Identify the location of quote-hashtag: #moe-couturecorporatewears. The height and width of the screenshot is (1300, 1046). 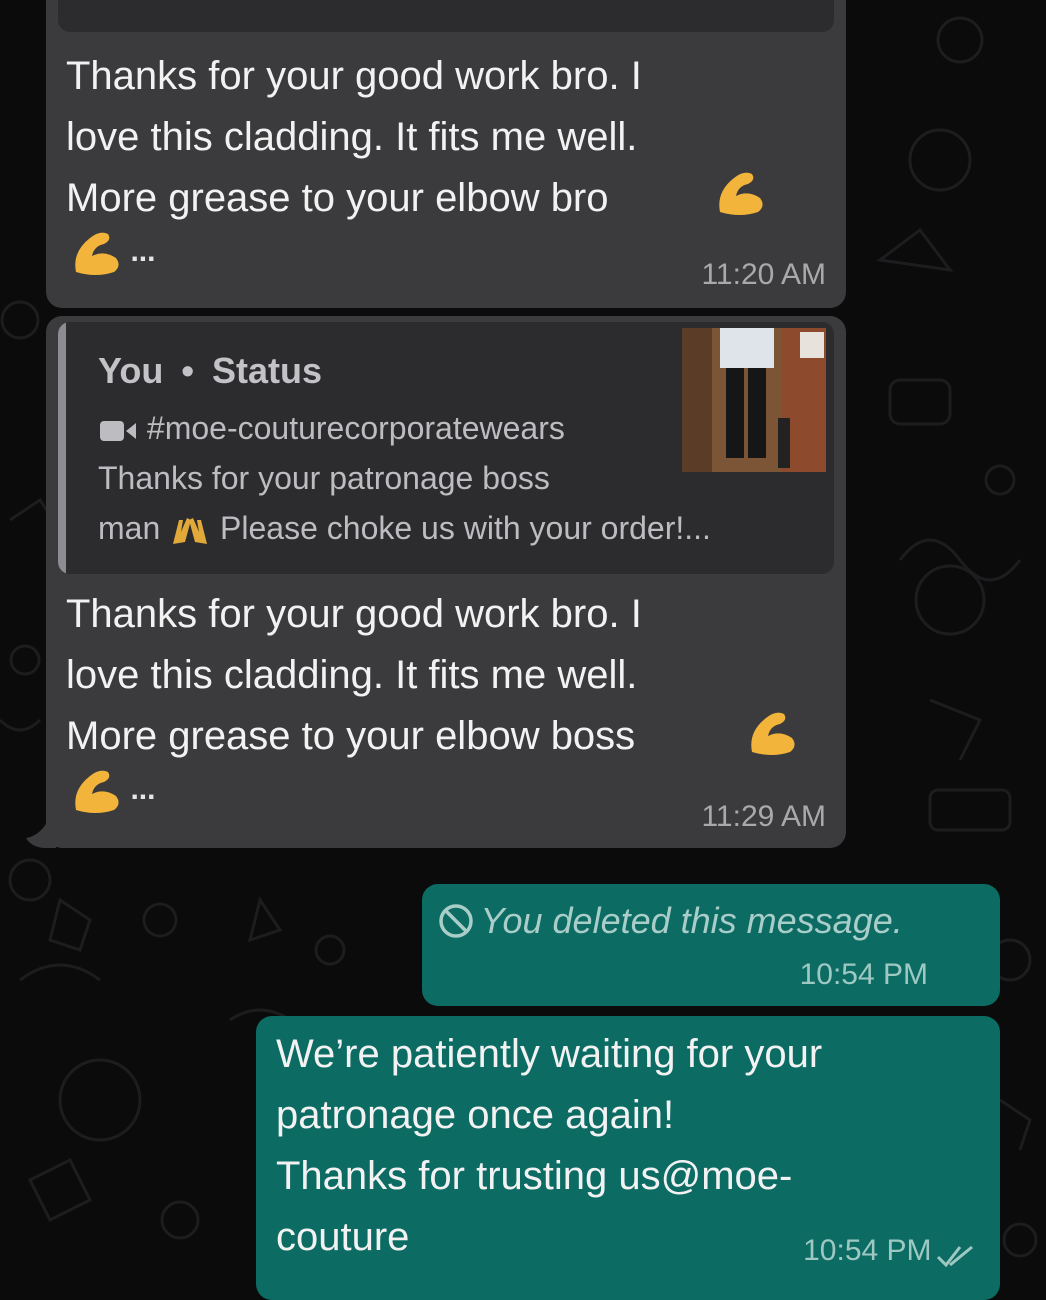
(355, 428).